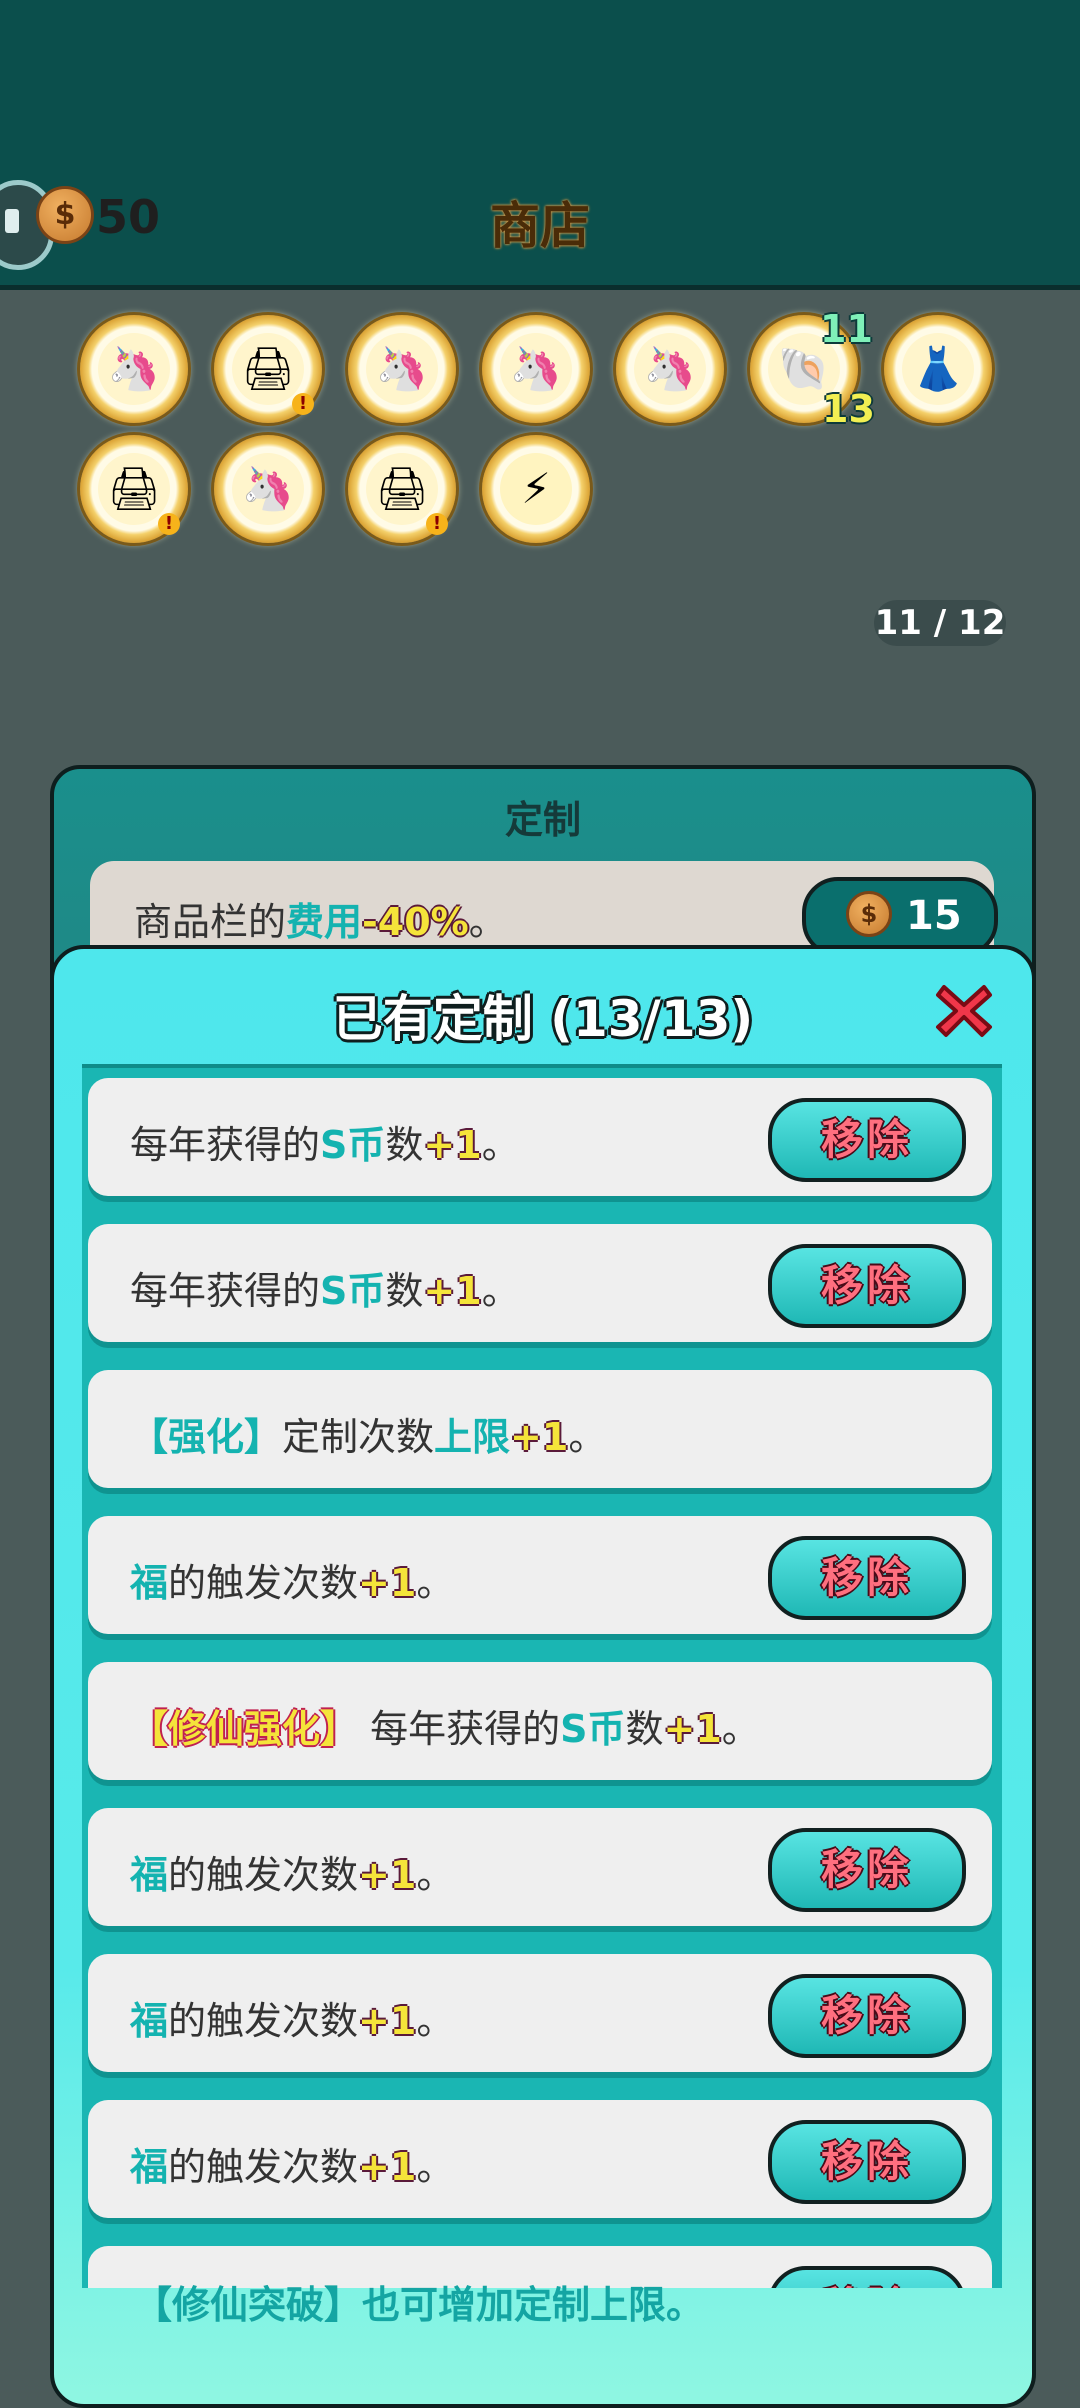  Describe the element at coordinates (487, 922) in the screenshot. I see `option-suffix: 。` at that location.